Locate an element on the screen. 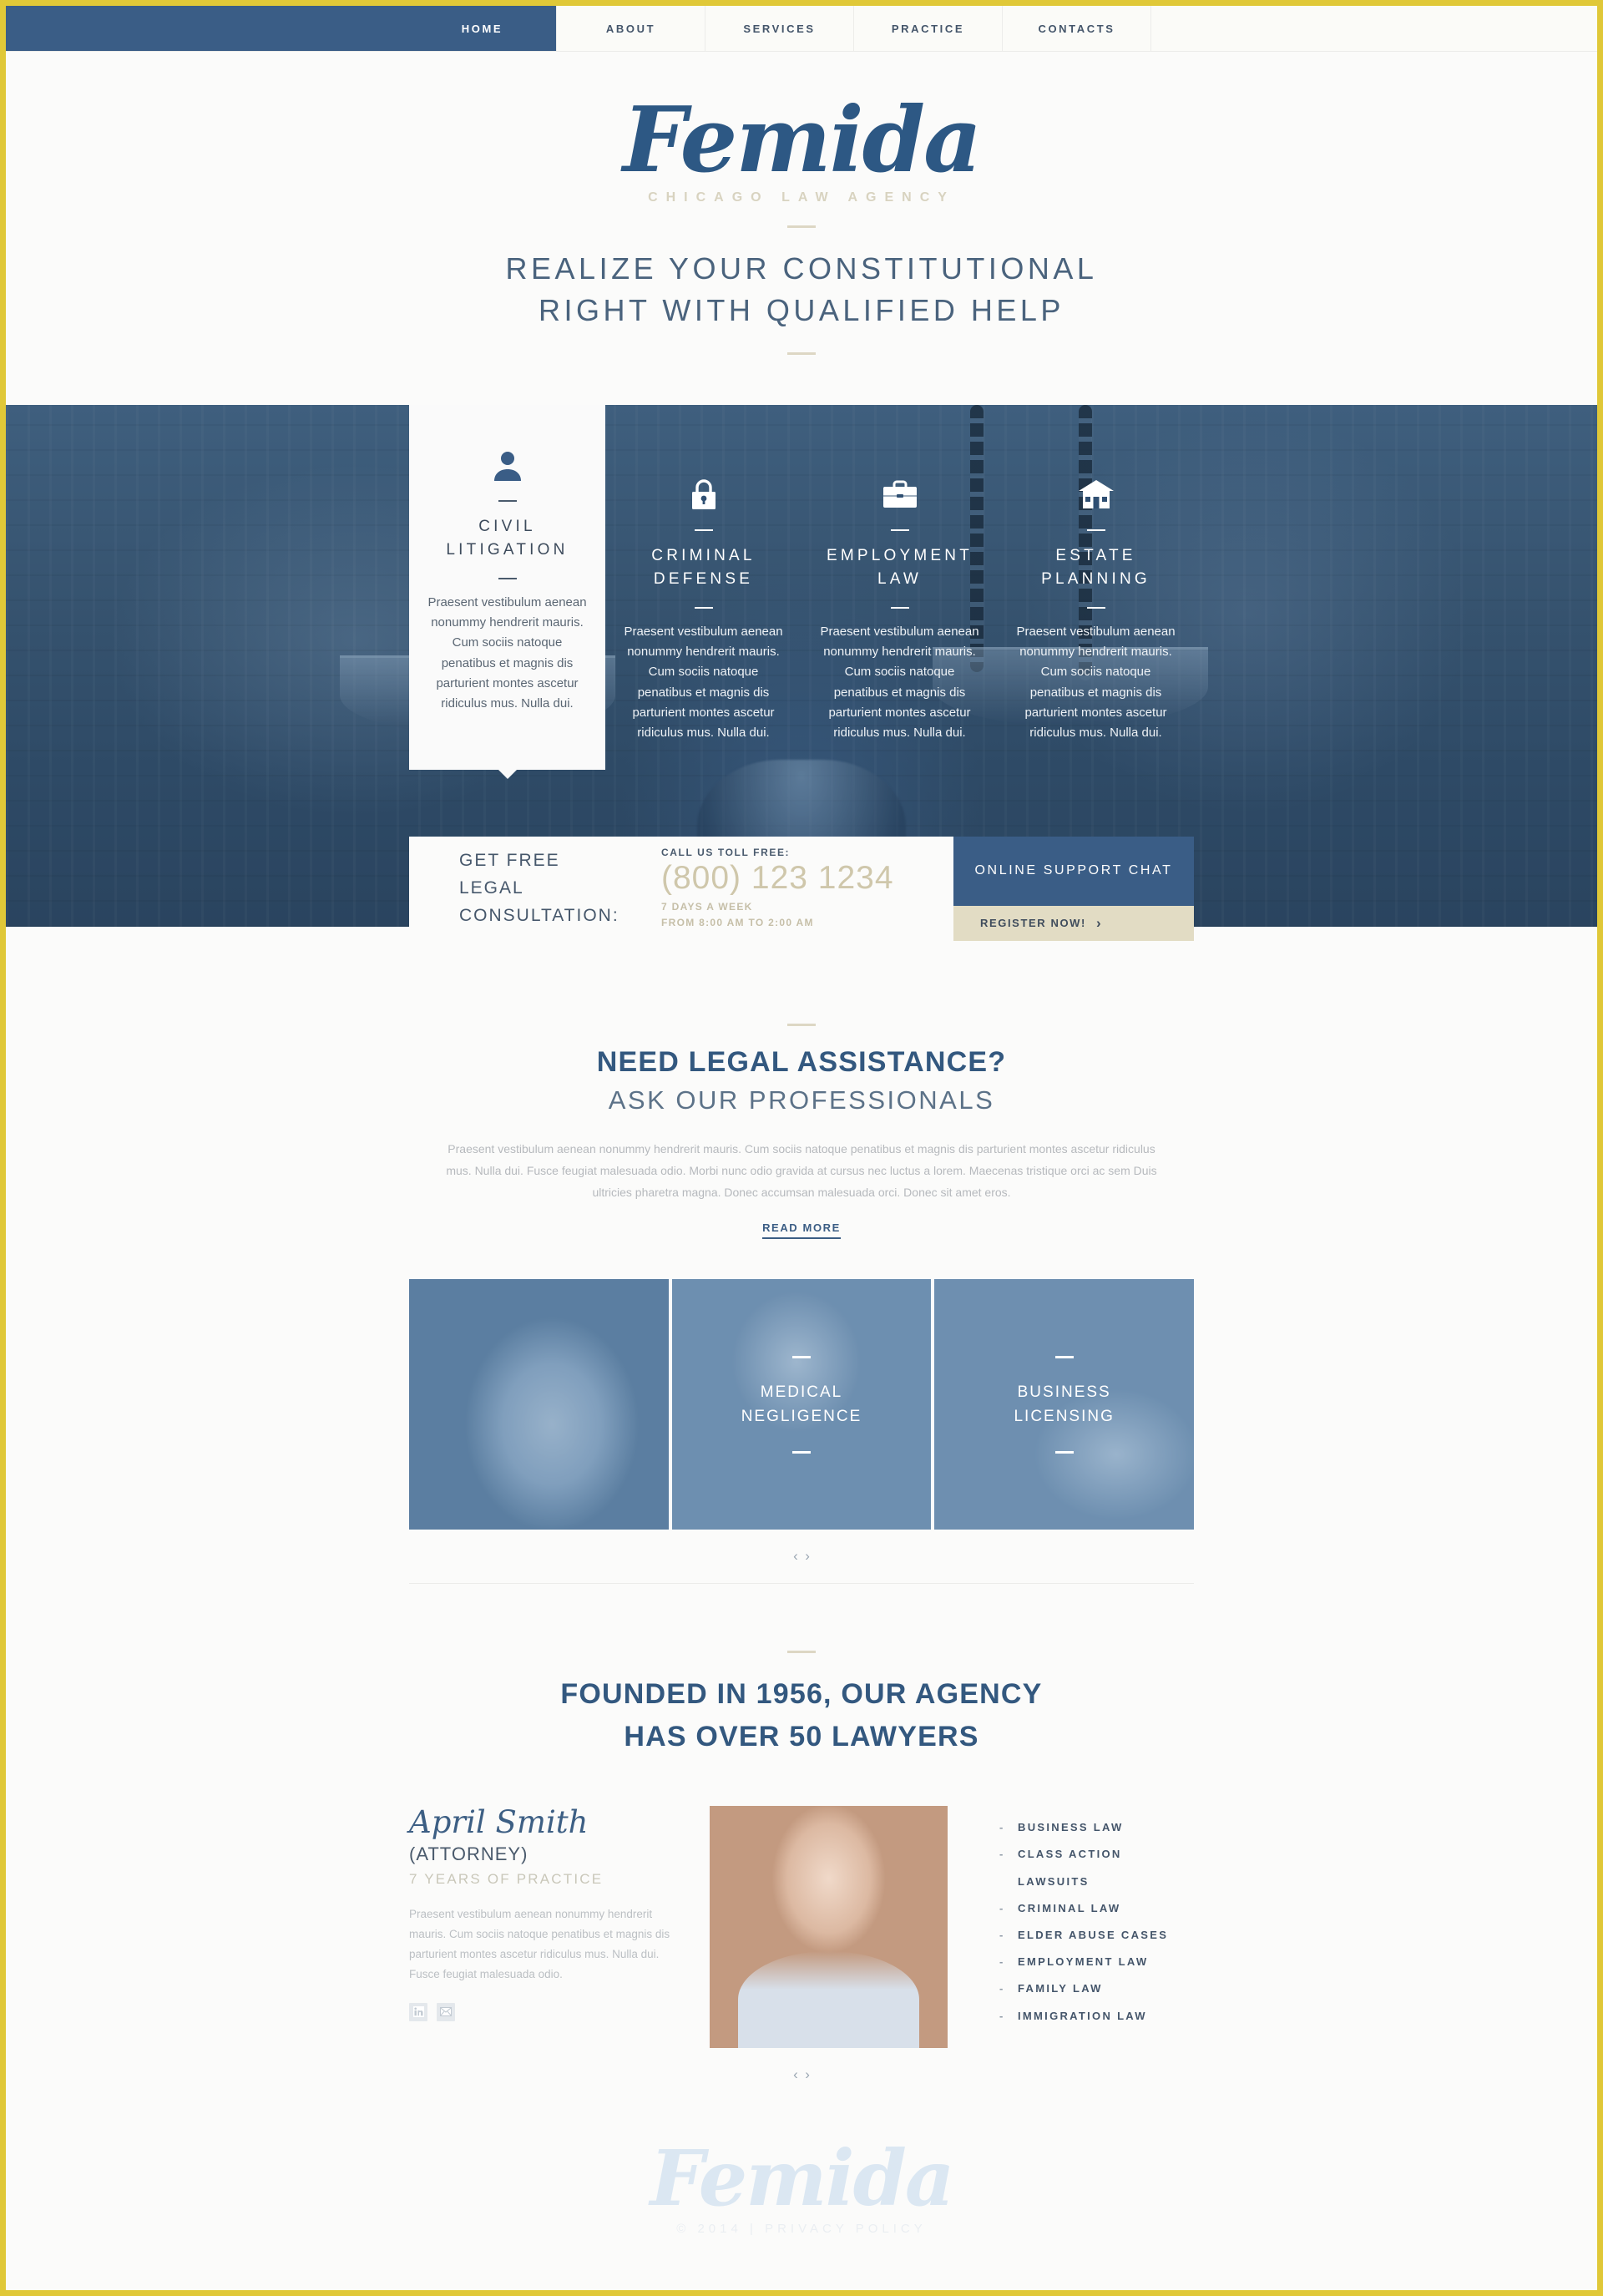 The height and width of the screenshot is (2296, 1603). practice-area-item: BUSINESS LAW is located at coordinates (1095, 1827).